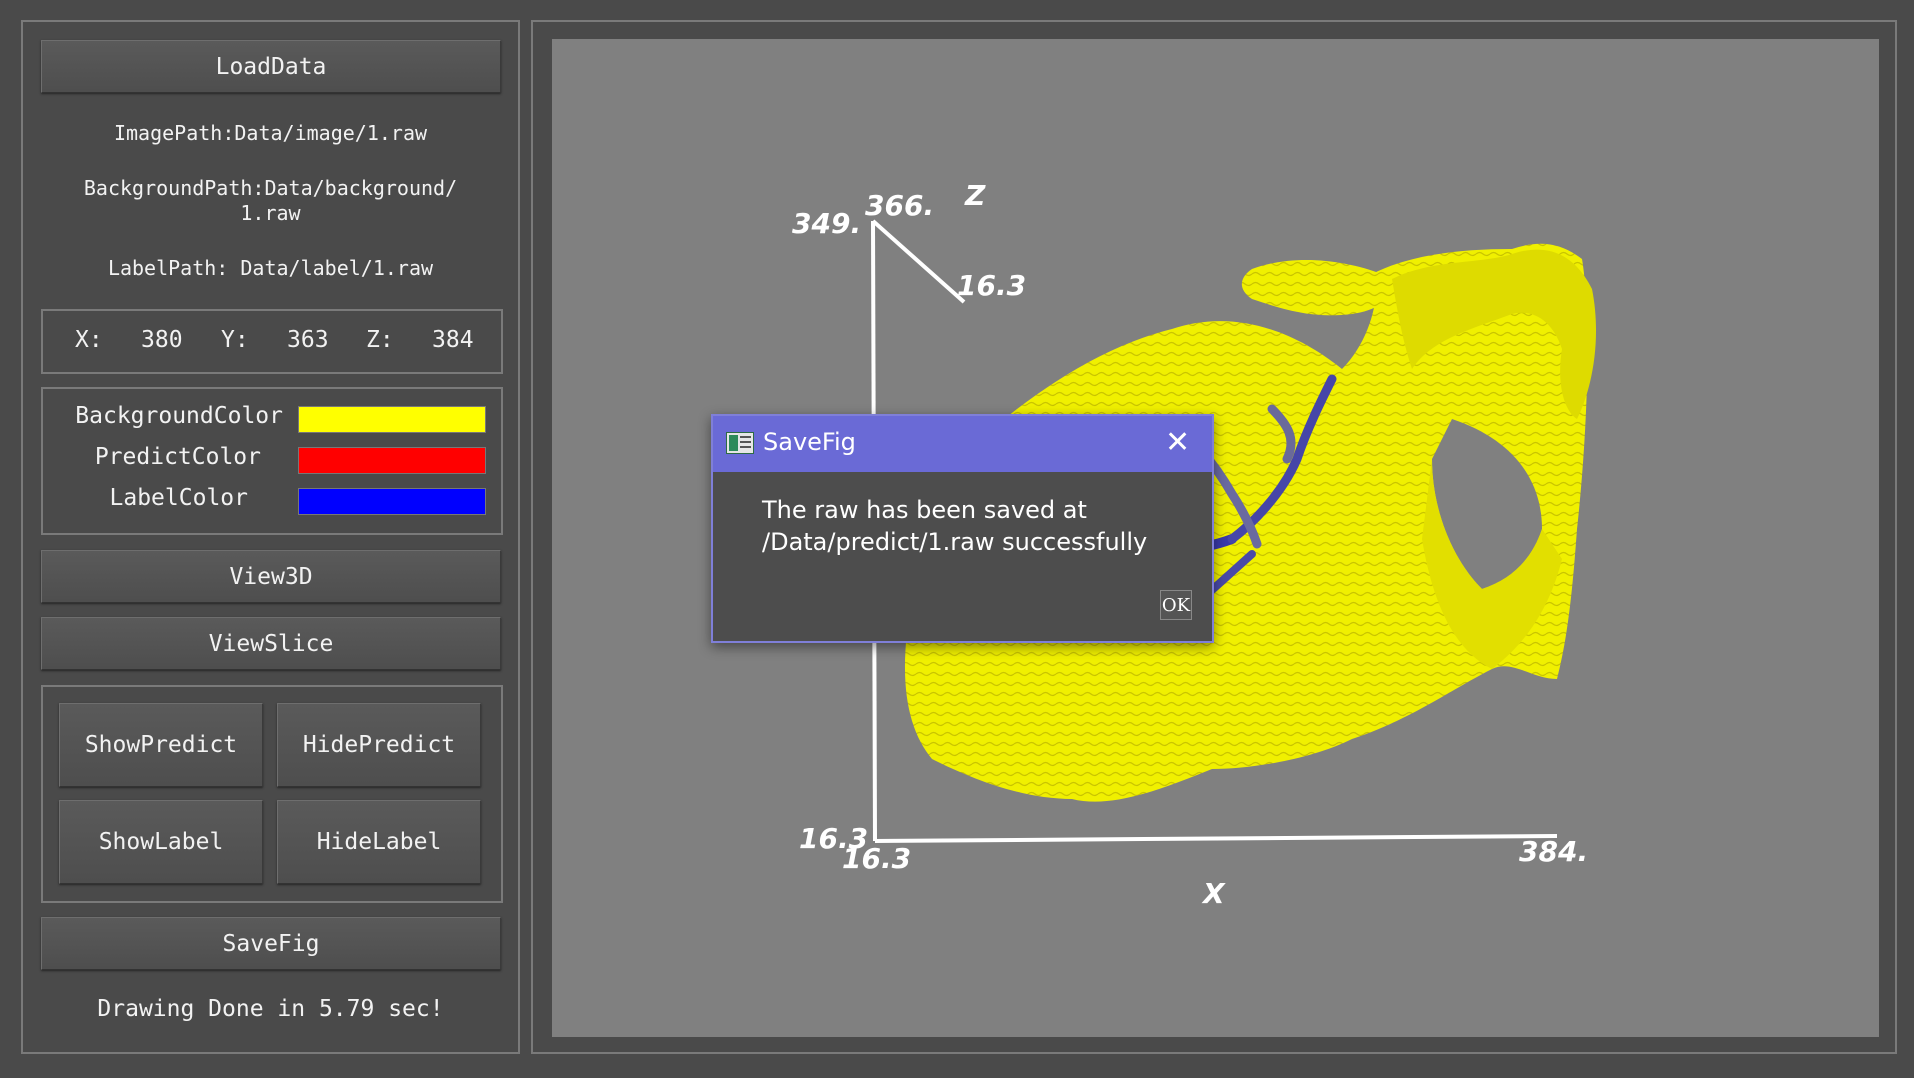 This screenshot has width=1914, height=1078. Describe the element at coordinates (89, 340) in the screenshot. I see `x-coord-label: X:` at that location.